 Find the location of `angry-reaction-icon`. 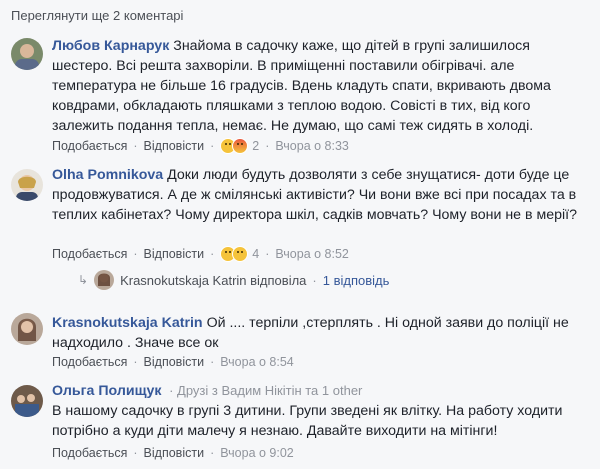

angry-reaction-icon is located at coordinates (240, 146).